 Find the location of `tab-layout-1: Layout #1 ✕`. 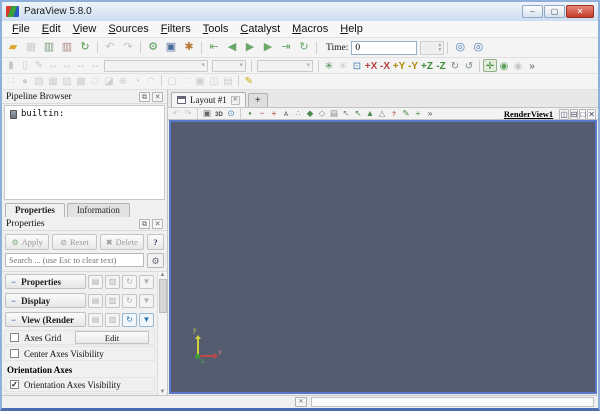

tab-layout-1: Layout #1 ✕ is located at coordinates (208, 99).